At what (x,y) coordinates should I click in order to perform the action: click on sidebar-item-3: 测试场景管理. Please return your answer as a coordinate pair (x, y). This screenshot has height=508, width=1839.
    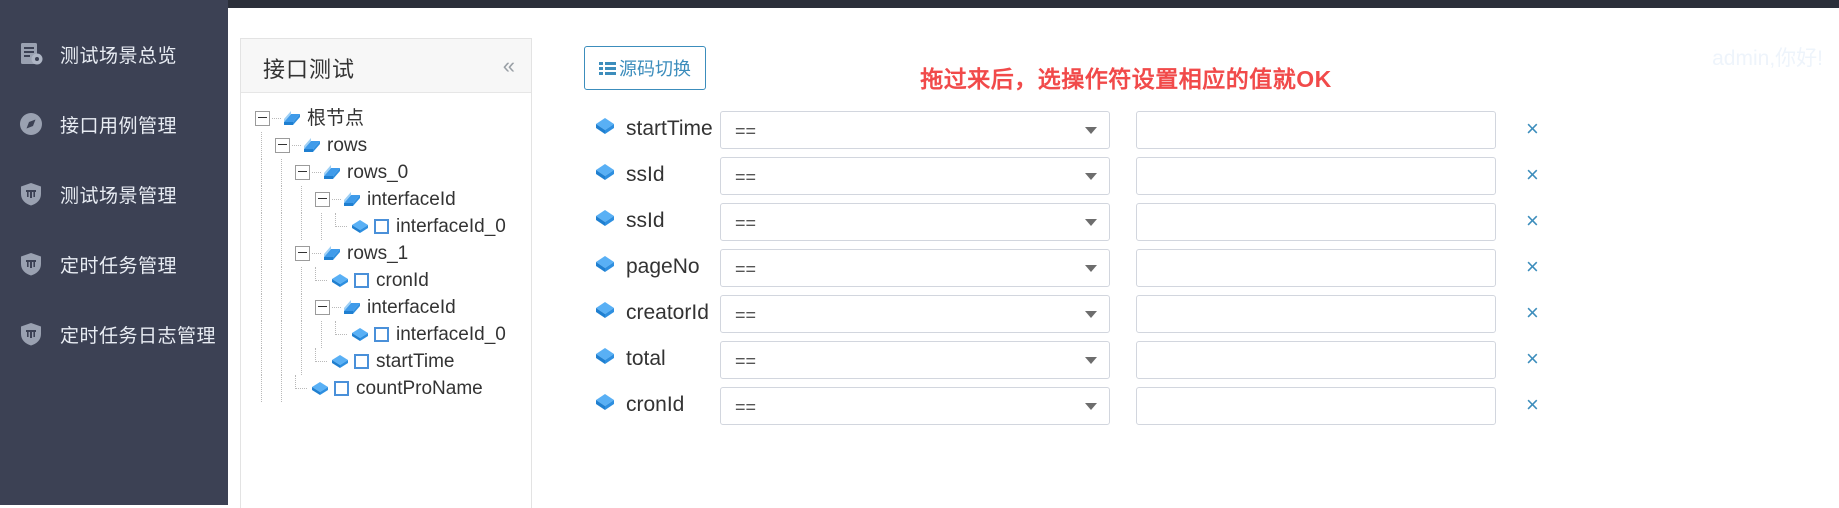
    Looking at the image, I should click on (114, 194).